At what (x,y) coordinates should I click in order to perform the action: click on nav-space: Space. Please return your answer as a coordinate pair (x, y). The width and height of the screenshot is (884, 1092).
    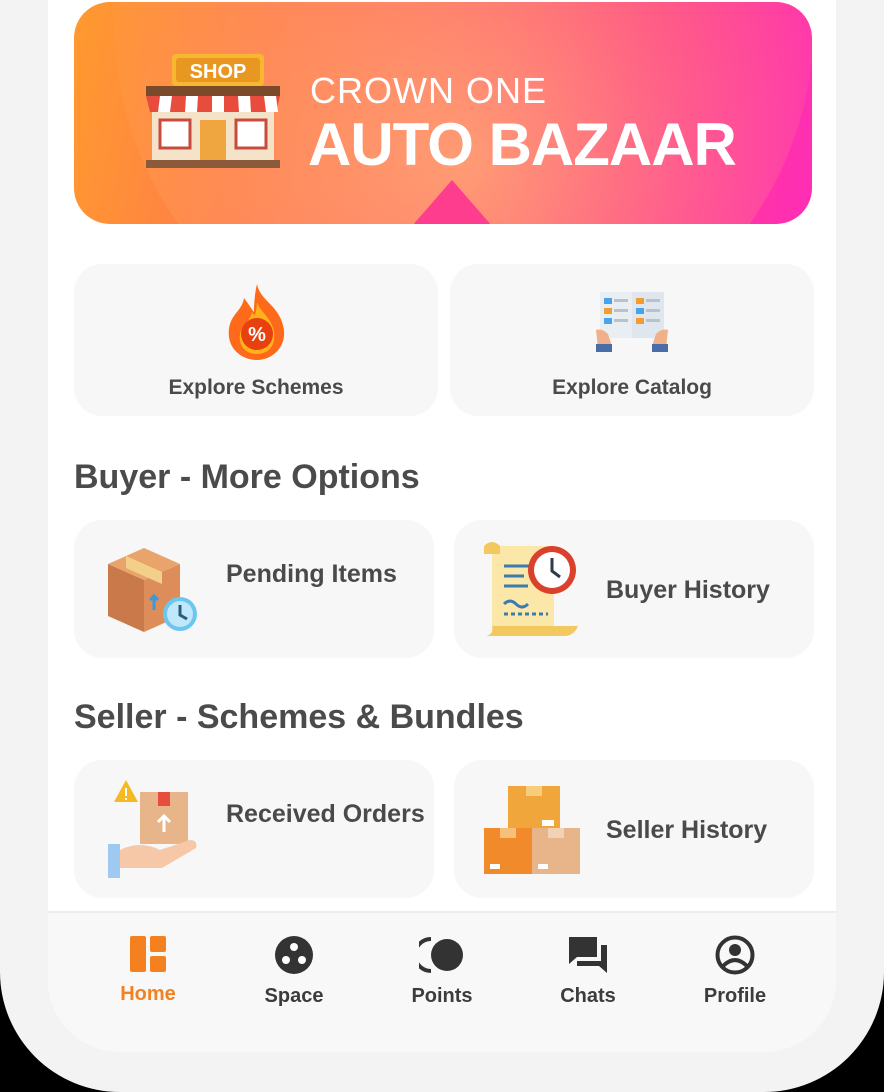
    Looking at the image, I should click on (294, 971).